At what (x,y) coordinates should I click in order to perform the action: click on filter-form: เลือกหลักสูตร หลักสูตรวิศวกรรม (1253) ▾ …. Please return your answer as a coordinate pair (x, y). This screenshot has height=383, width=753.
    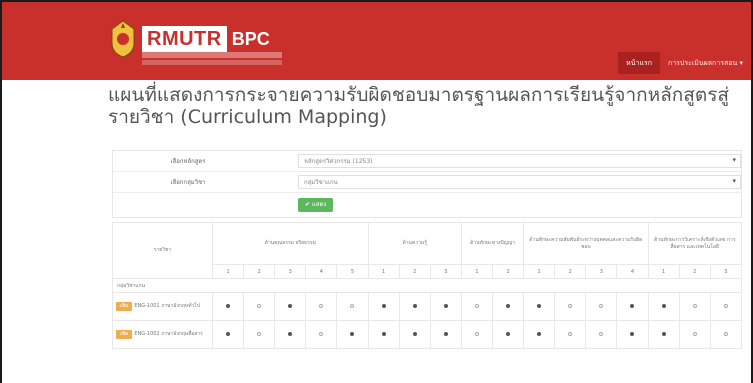
    Looking at the image, I should click on (427, 184).